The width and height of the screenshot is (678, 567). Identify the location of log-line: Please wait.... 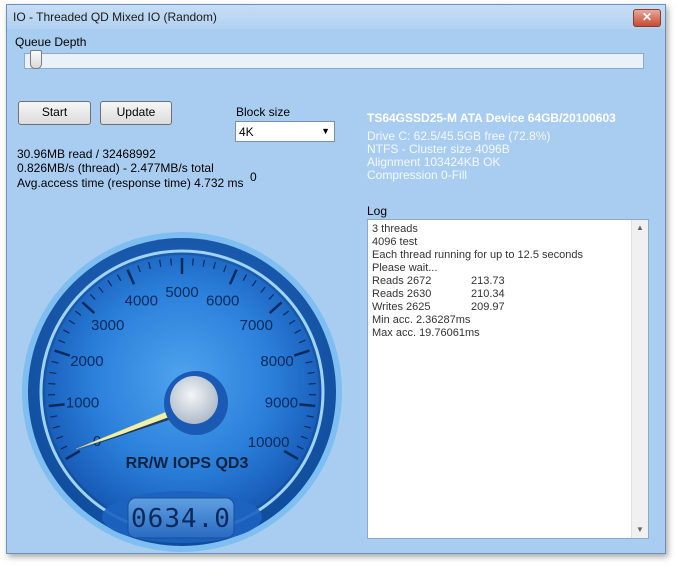
(477, 268).